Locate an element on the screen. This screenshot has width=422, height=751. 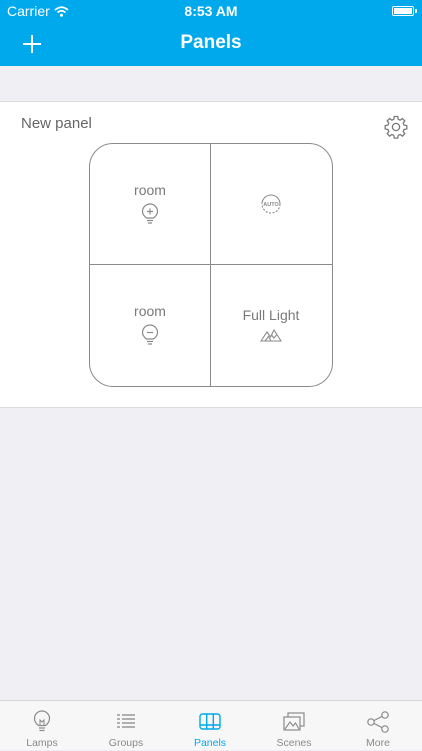
share-icon is located at coordinates (378, 722).